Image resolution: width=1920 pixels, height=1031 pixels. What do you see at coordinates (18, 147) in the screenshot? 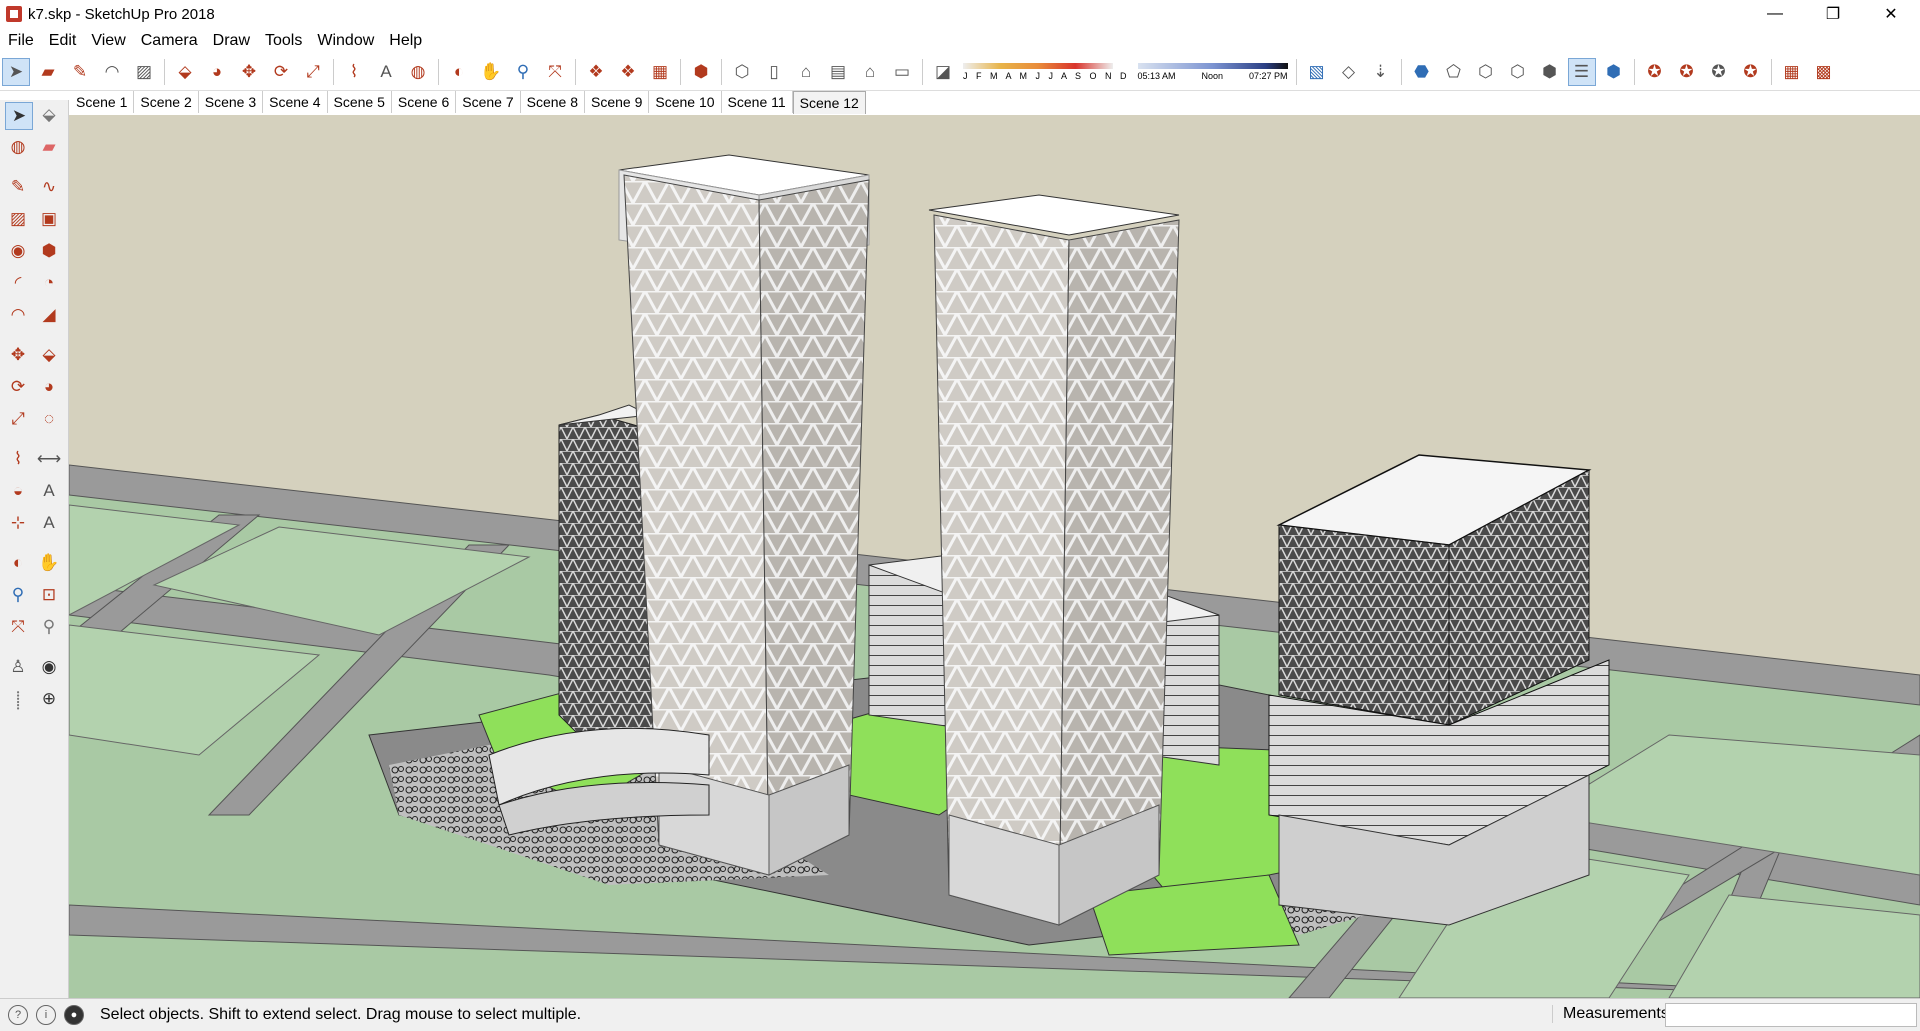
I see `paint-bucket-icon: ◍` at bounding box center [18, 147].